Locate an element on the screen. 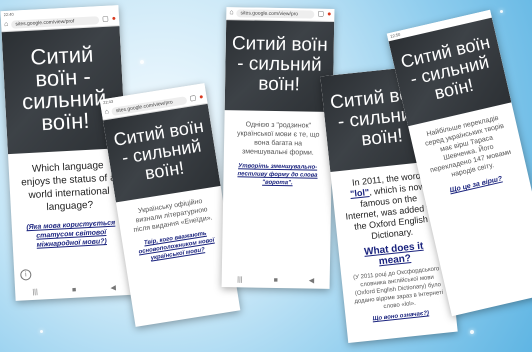 The width and height of the screenshot is (532, 352). status-time: 22:43 is located at coordinates (108, 102).